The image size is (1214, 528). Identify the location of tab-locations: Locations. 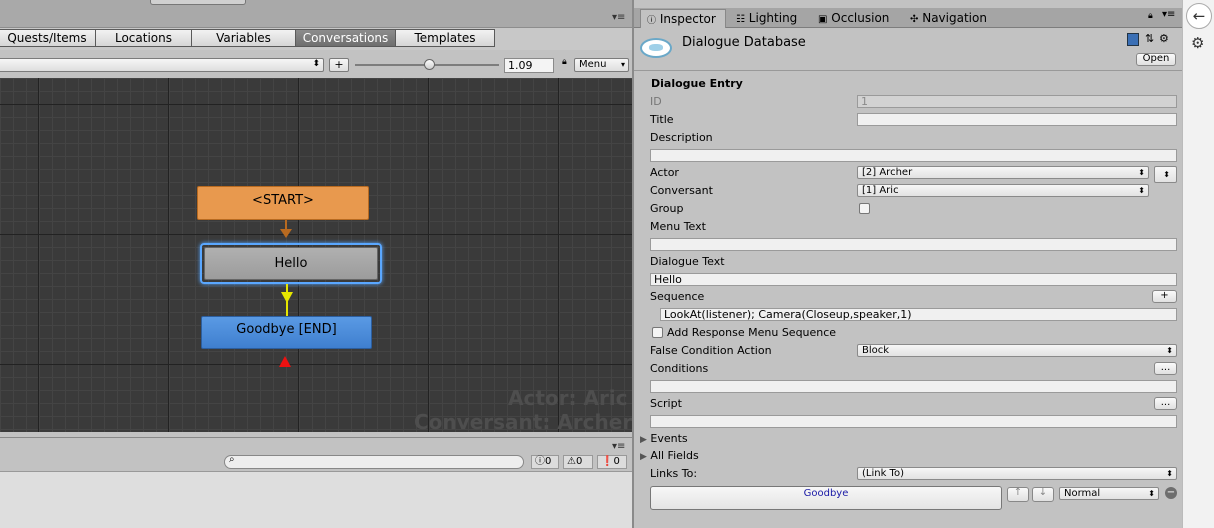
(143, 38).